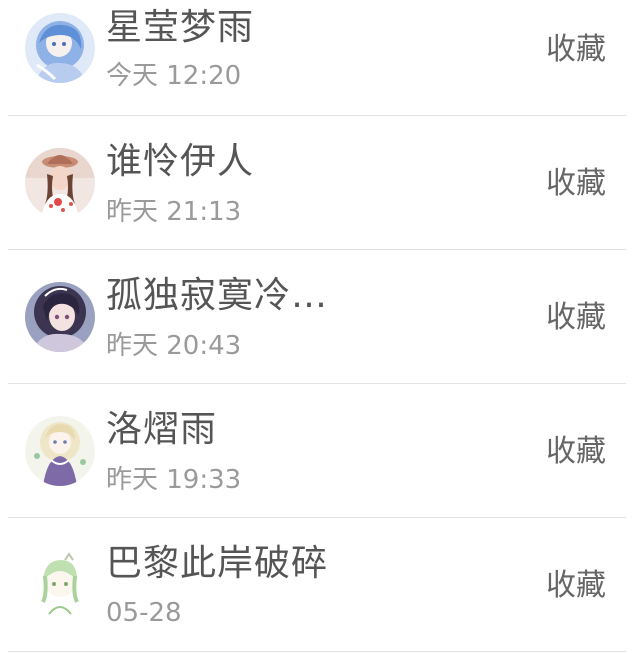 Image resolution: width=640 pixels, height=653 pixels. I want to click on anime-girl-purple-dress-avatar-icon, so click(60, 451).